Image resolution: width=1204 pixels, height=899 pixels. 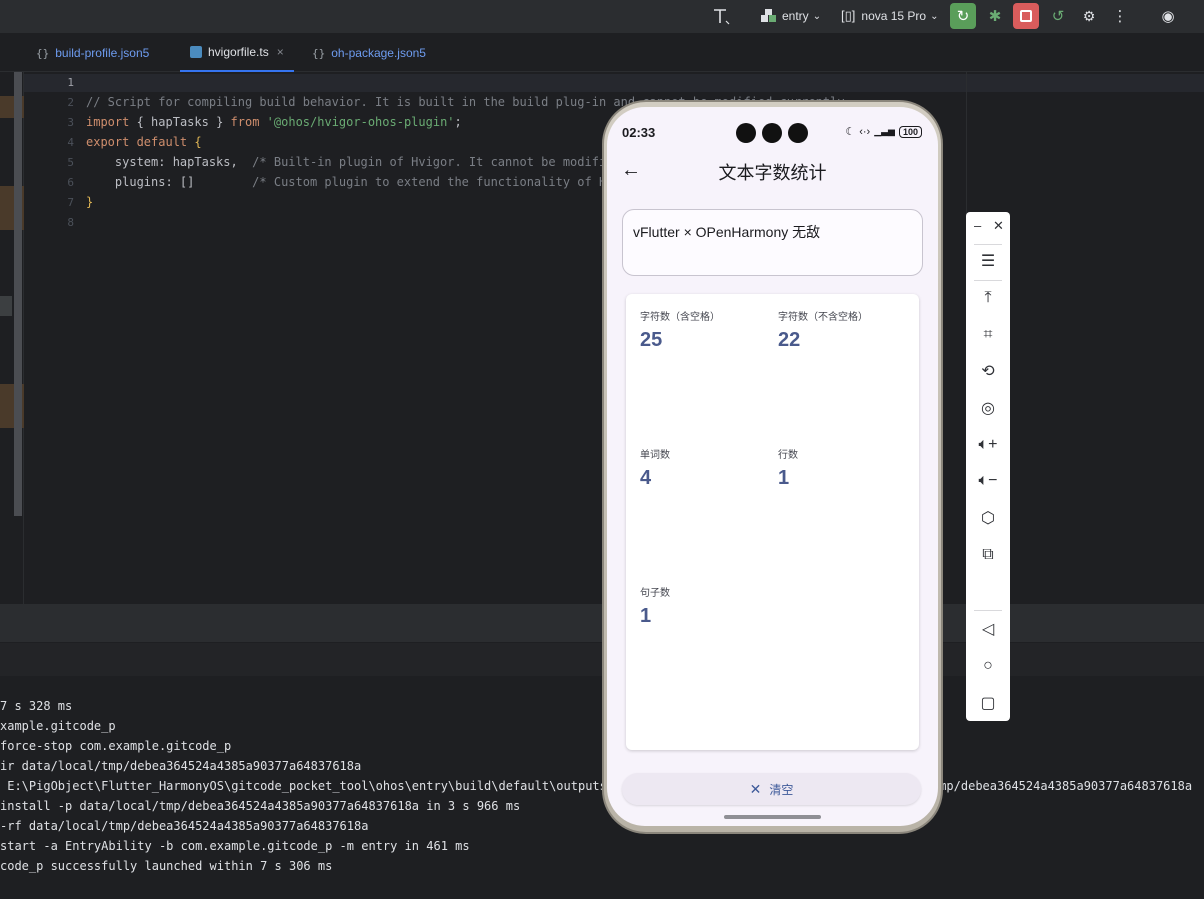 I want to click on stop-button, so click(x=1026, y=16).